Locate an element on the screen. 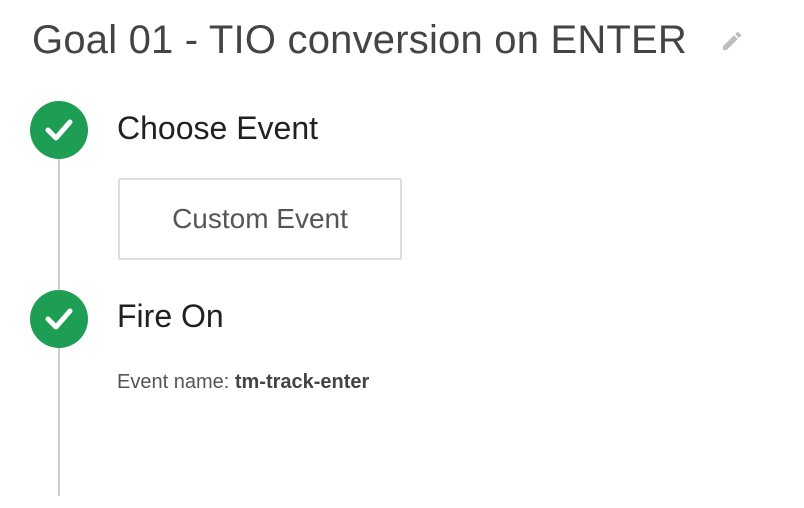 This screenshot has height=508, width=804. goal-header: Goal 01 - TIO conversion on ENTER is located at coordinates (388, 40).